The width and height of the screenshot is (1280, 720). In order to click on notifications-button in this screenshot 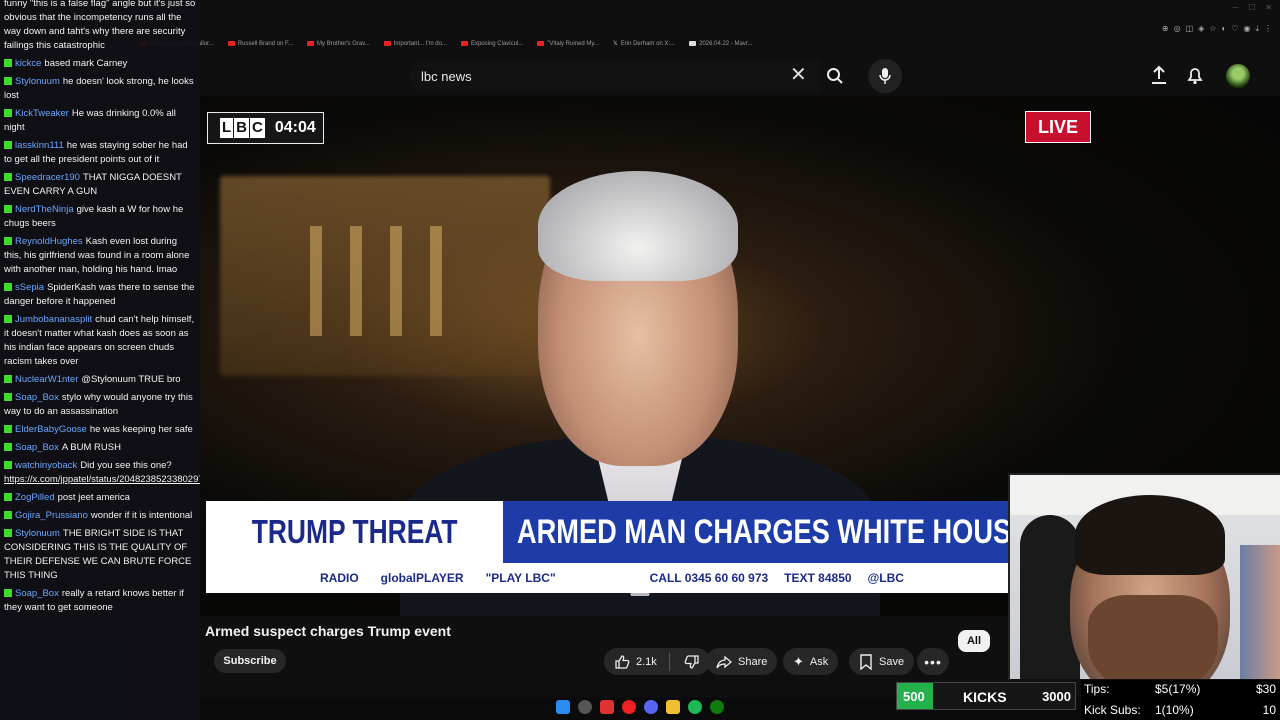, I will do `click(1195, 75)`.